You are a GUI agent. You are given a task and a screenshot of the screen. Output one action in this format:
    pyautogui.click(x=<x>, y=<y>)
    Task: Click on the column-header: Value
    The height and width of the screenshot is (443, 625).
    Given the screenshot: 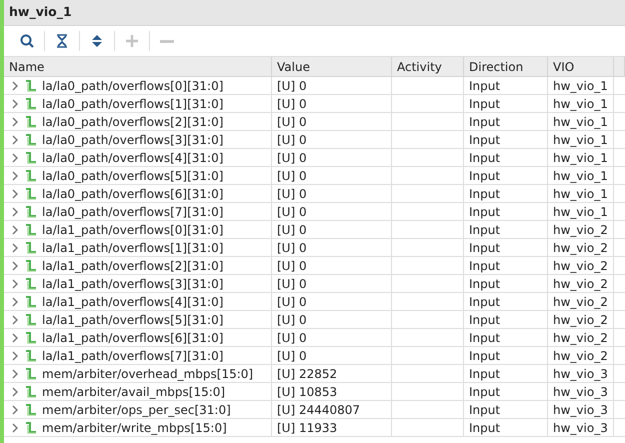 What is the action you would take?
    pyautogui.click(x=332, y=67)
    